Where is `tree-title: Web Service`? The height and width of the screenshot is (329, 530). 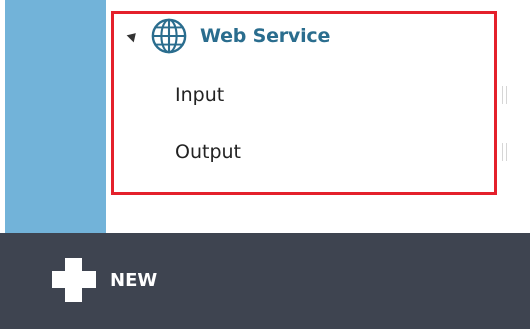
tree-title: Web Service is located at coordinates (265, 36).